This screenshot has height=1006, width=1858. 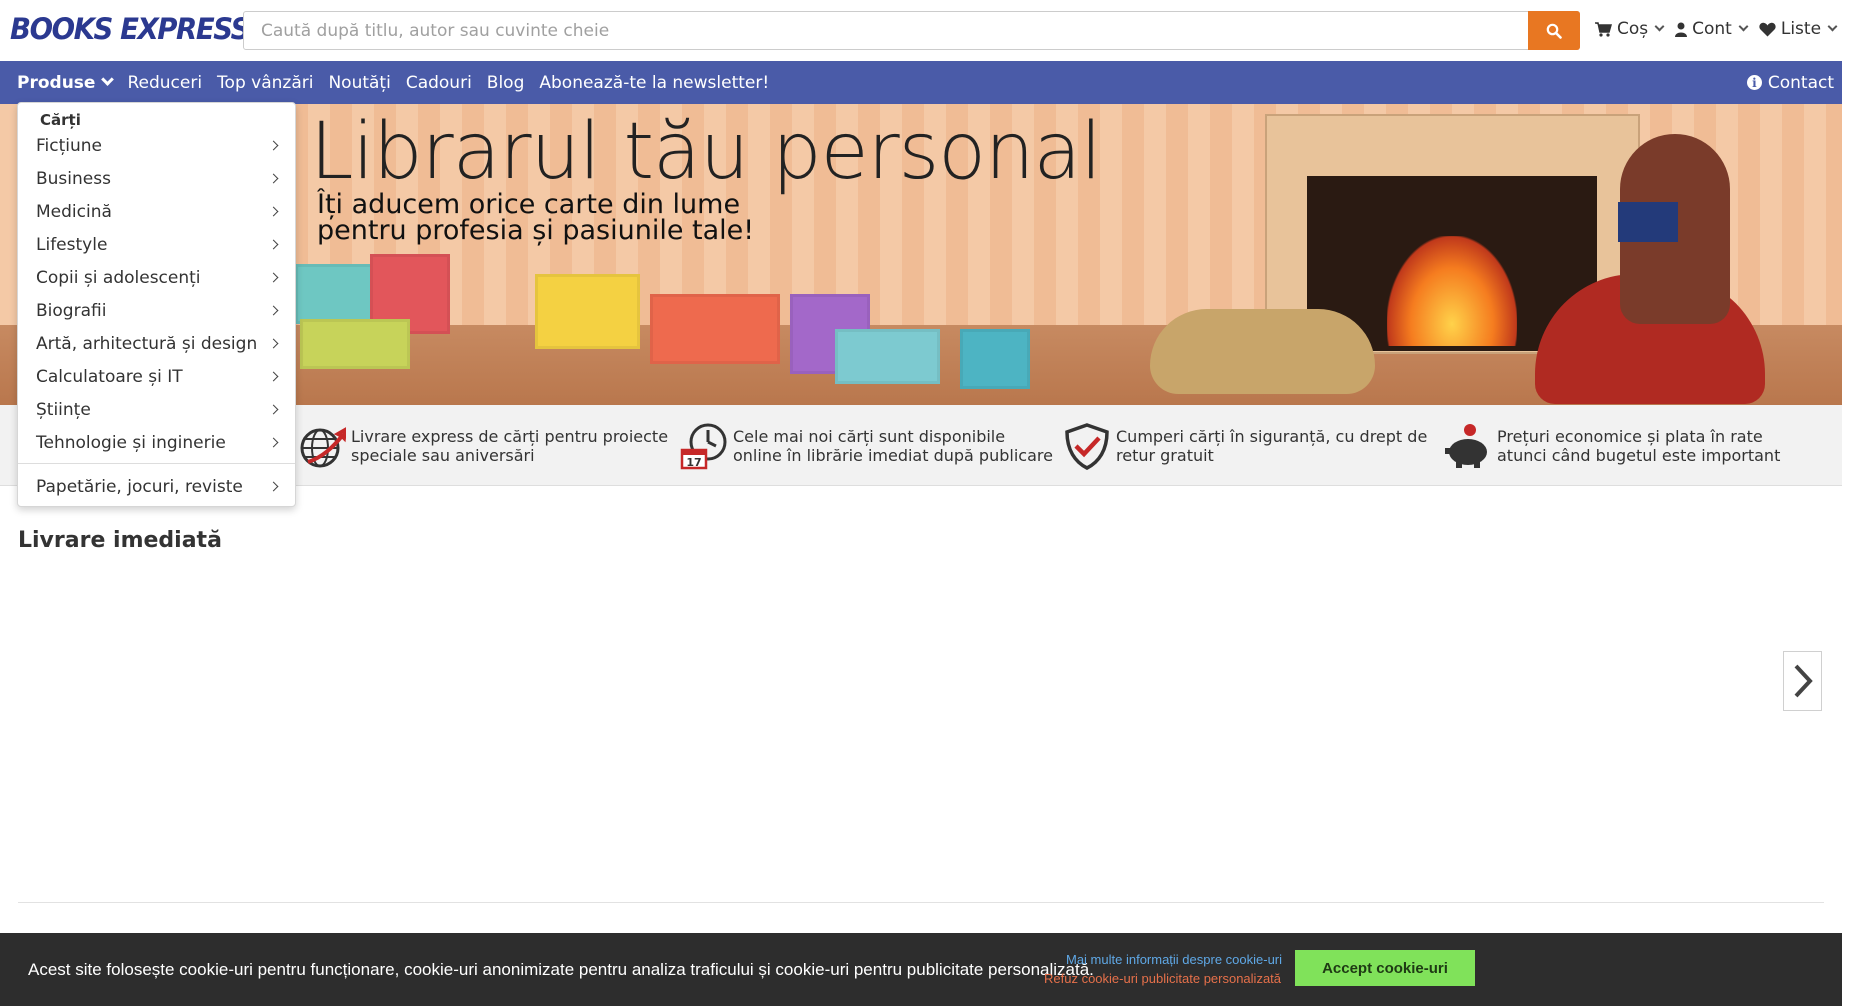 I want to click on cart-label: Coș, so click(x=1633, y=29).